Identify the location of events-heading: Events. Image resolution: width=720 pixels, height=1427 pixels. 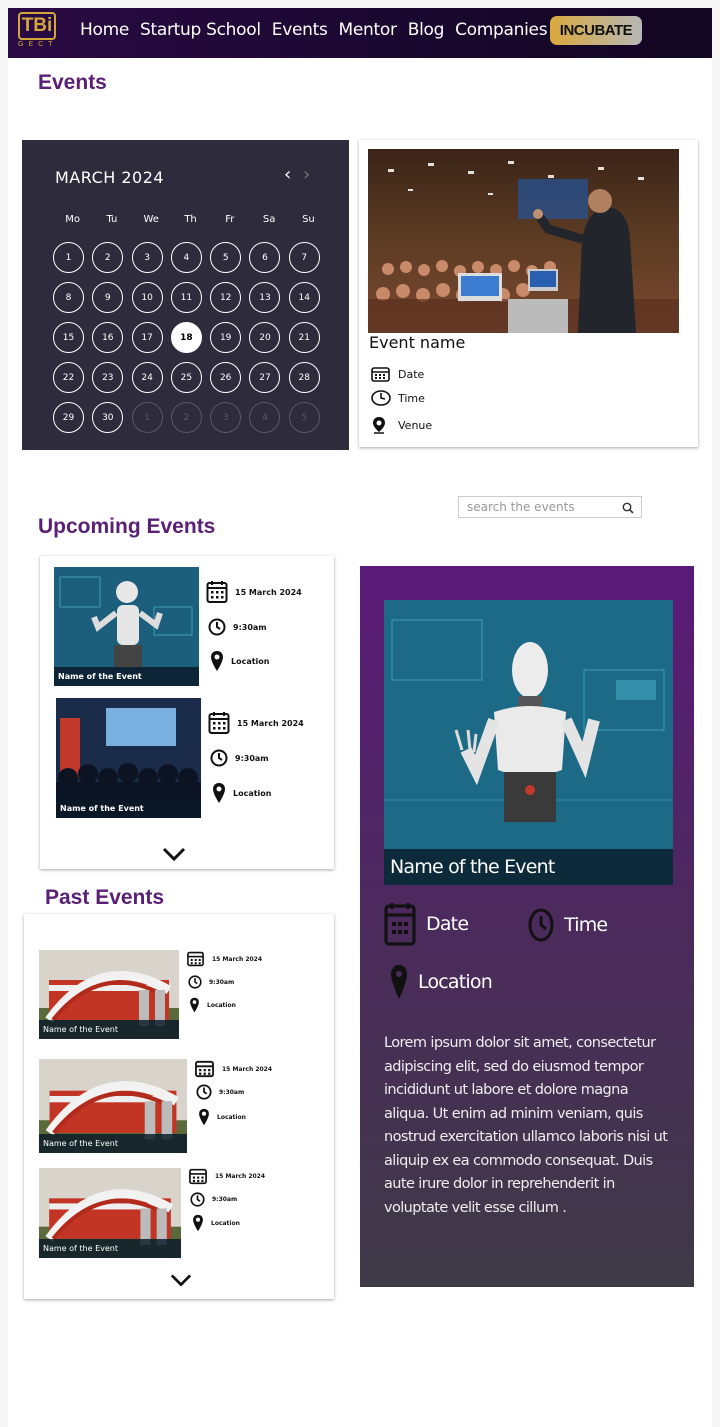
(72, 82).